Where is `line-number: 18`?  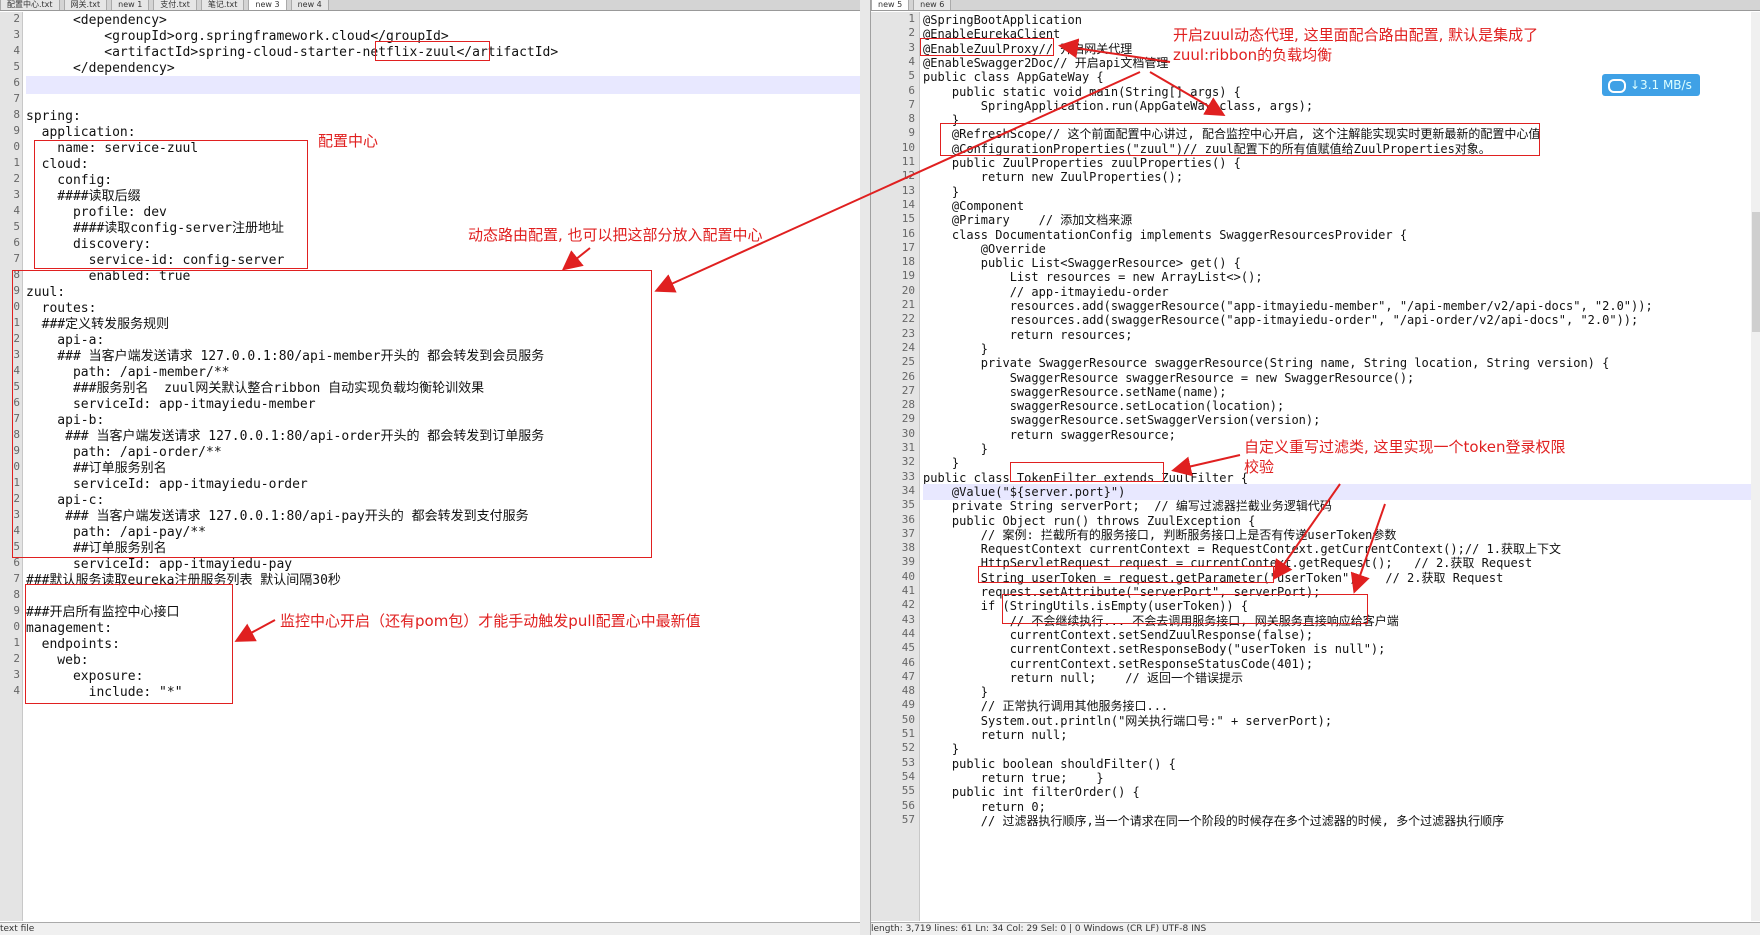
line-number: 18 is located at coordinates (908, 262).